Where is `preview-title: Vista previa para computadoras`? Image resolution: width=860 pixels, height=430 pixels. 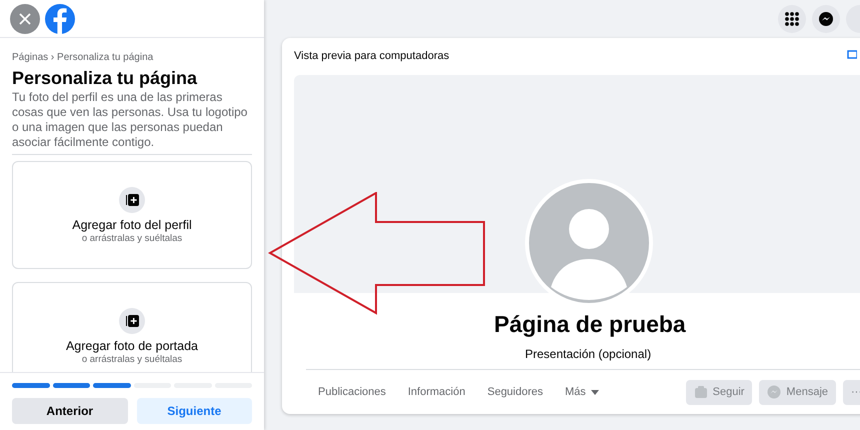 preview-title: Vista previa para computadoras is located at coordinates (372, 56).